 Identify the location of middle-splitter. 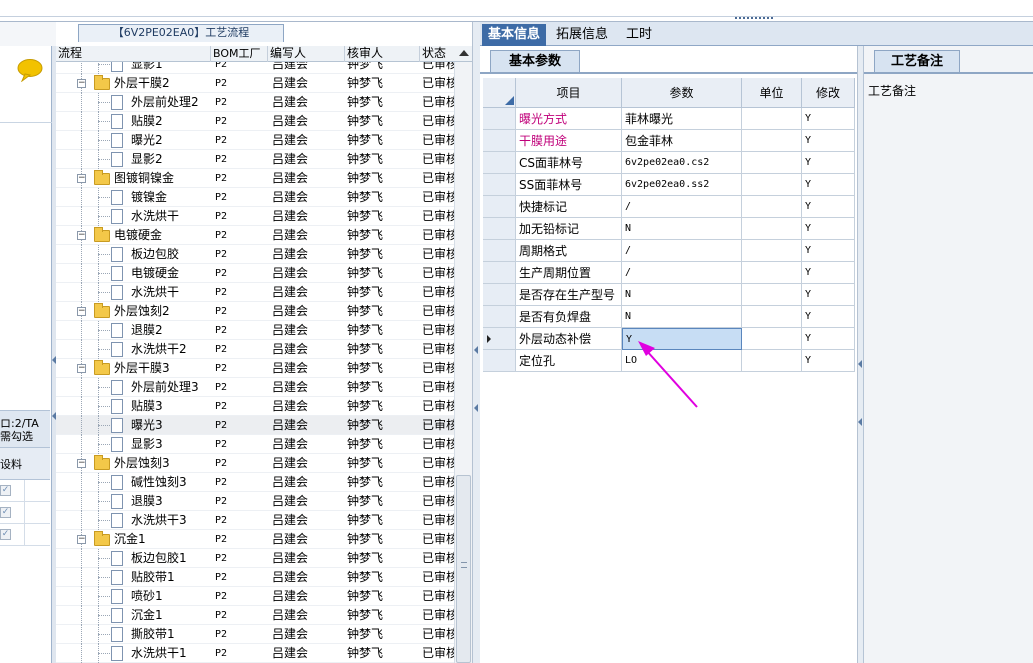
(476, 342).